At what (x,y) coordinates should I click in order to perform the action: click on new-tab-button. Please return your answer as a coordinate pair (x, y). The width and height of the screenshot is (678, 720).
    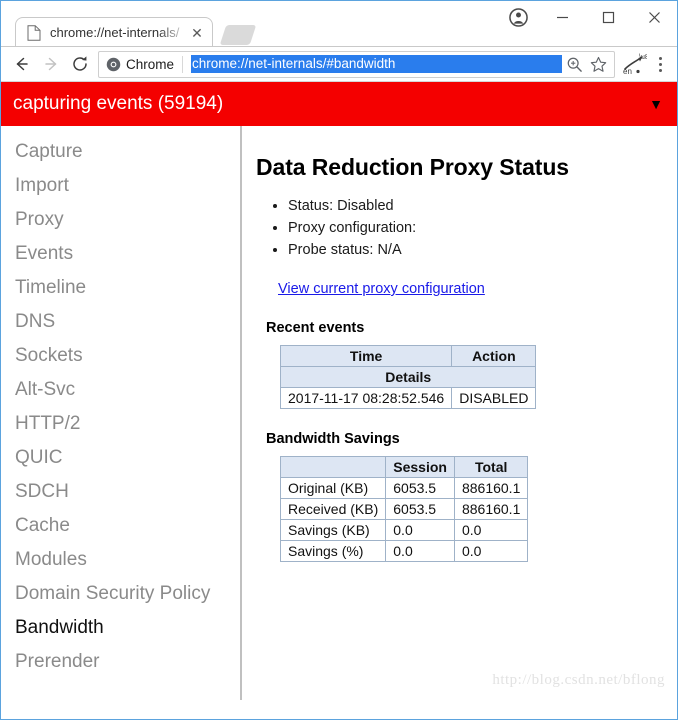
    Looking at the image, I should click on (238, 35).